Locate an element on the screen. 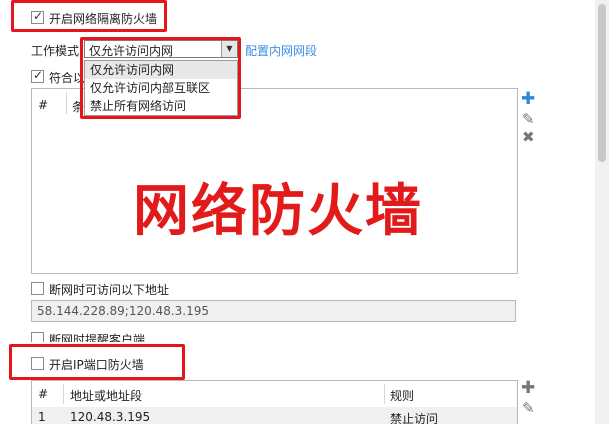  enable-firewall-label: 开启网络隔离防火墙 is located at coordinates (103, 19).